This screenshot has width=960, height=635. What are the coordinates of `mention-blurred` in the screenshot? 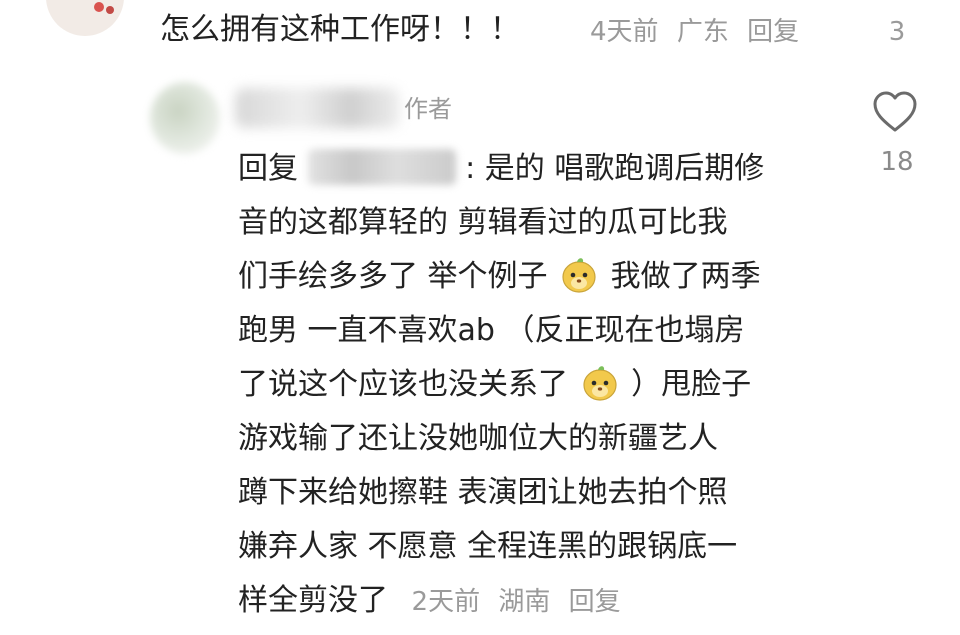 It's located at (381, 166).